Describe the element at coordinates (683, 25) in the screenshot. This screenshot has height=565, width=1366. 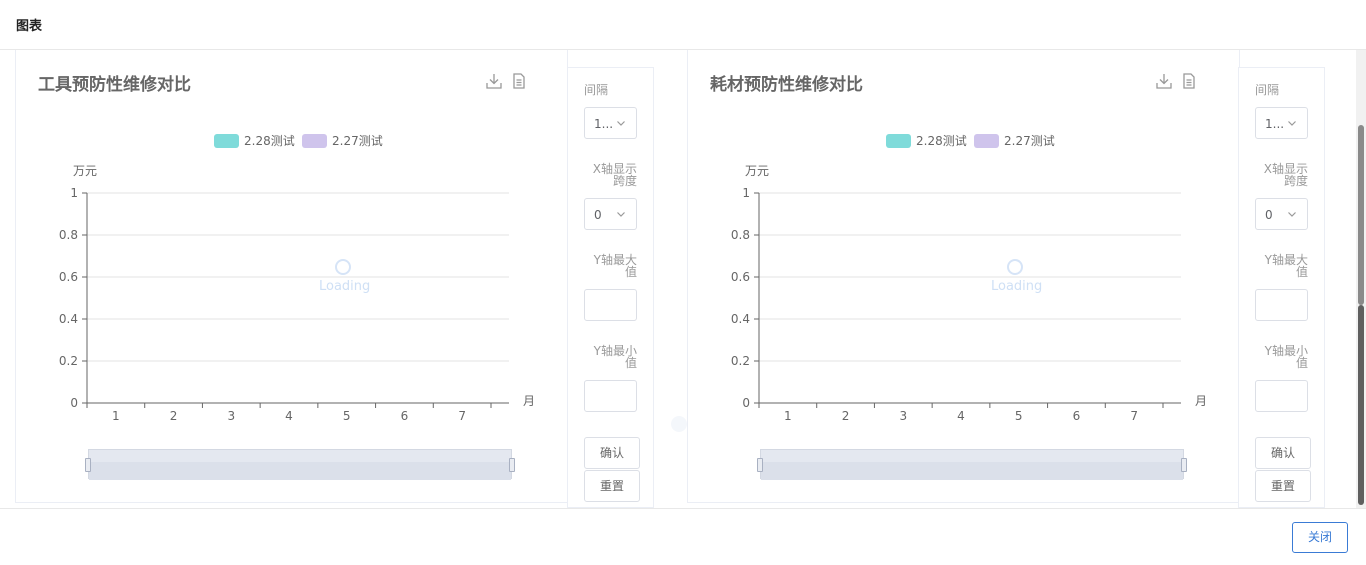
I see `dialog-header: 图表` at that location.